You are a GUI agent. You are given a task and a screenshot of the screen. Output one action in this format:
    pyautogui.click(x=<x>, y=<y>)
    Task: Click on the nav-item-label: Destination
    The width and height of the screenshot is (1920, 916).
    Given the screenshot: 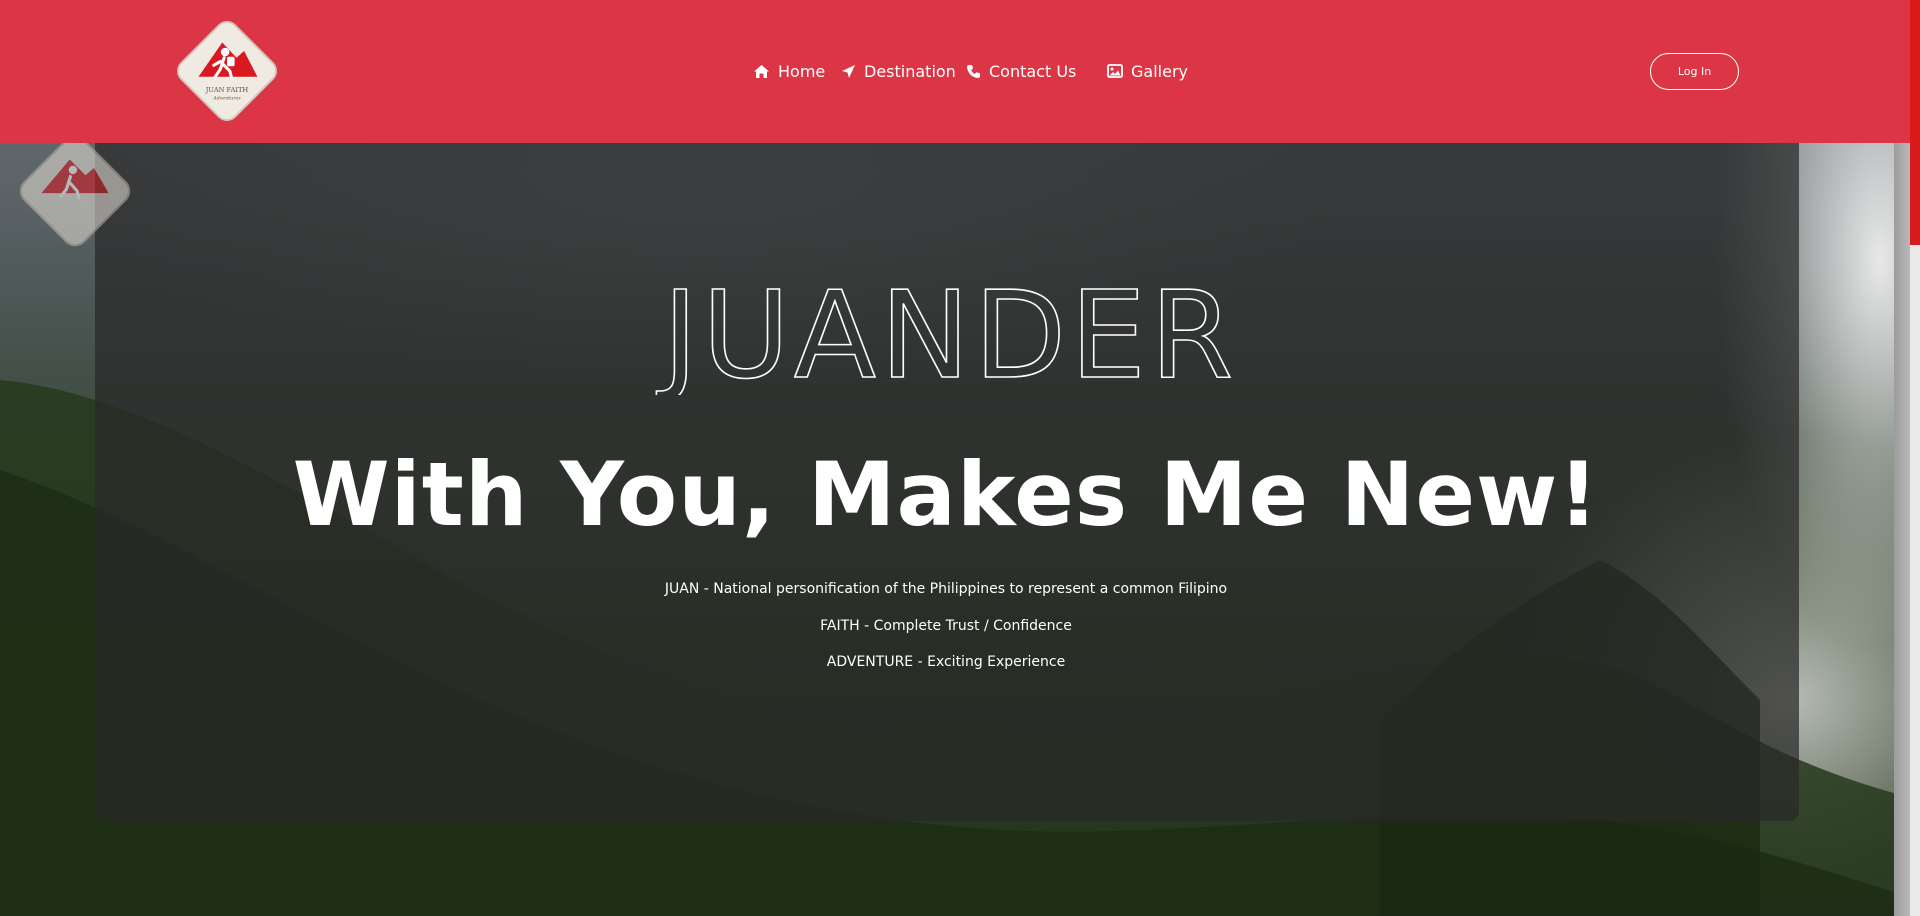 What is the action you would take?
    pyautogui.click(x=910, y=71)
    